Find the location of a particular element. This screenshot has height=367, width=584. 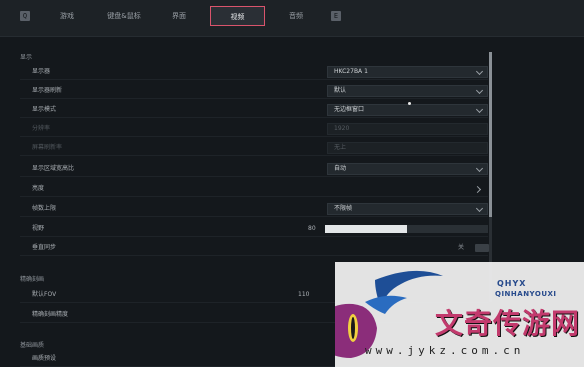

row-label: 分辨率 is located at coordinates (41, 128).